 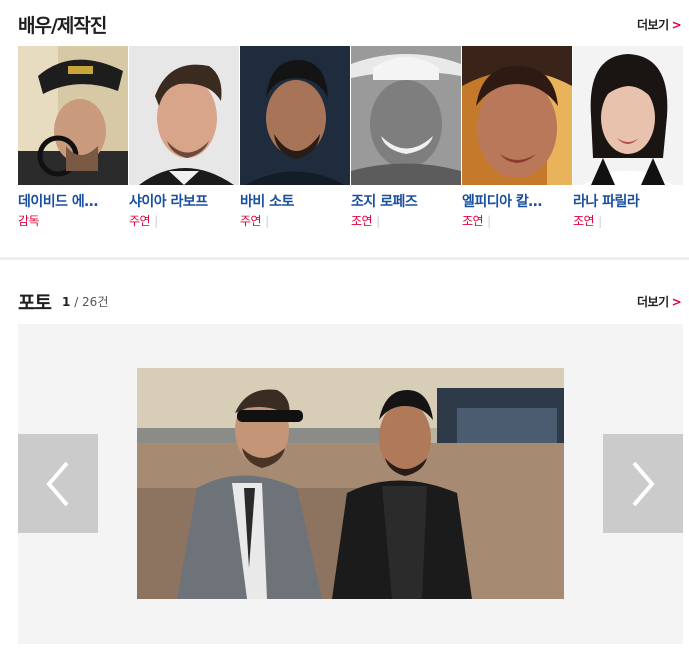 I want to click on next-photo-button, so click(x=643, y=483).